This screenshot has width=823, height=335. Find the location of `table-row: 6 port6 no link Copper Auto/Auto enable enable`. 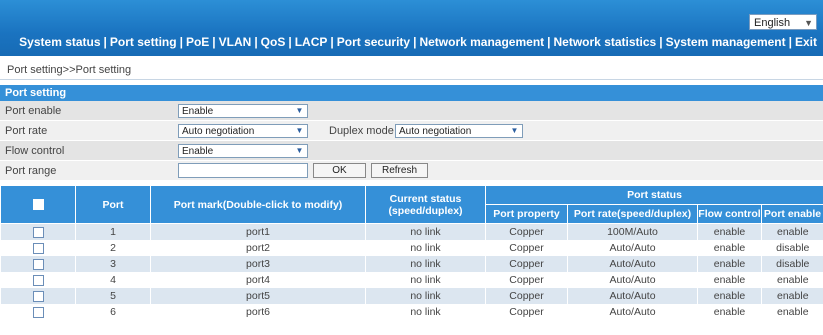

table-row: 6 port6 no link Copper Auto/Auto enable enable is located at coordinates (411, 312).